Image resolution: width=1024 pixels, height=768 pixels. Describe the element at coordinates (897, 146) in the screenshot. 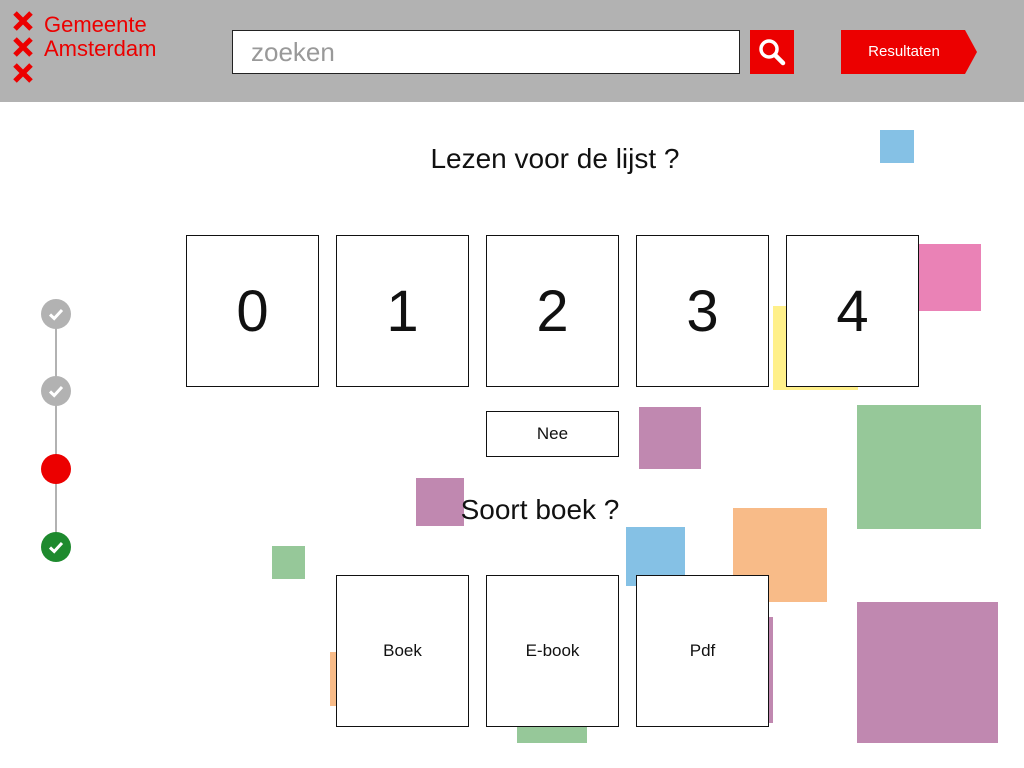

I see `deco-square-blue` at that location.